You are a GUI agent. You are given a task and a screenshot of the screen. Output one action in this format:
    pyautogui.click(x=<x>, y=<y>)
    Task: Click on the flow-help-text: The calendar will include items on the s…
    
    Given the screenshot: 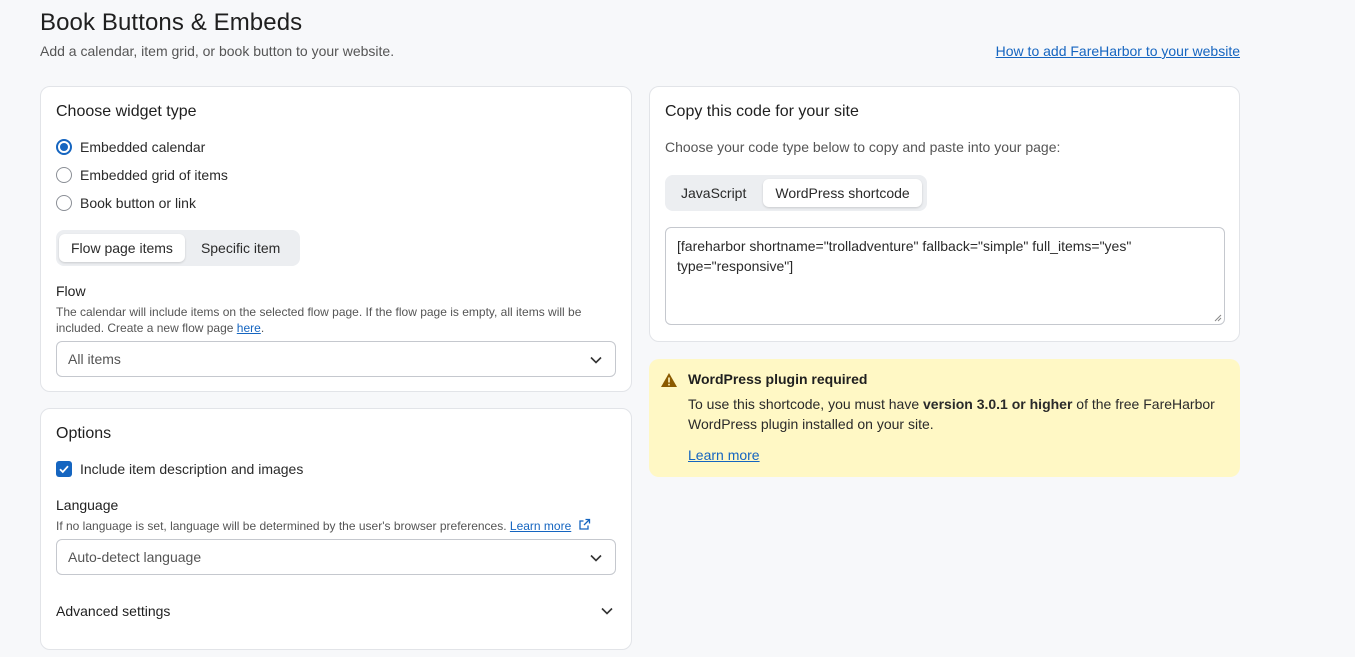 What is the action you would take?
    pyautogui.click(x=319, y=320)
    